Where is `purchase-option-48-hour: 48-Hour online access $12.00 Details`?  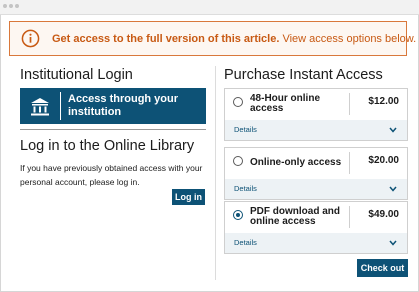 purchase-option-48-hour: 48-Hour online access $12.00 Details is located at coordinates (316, 114).